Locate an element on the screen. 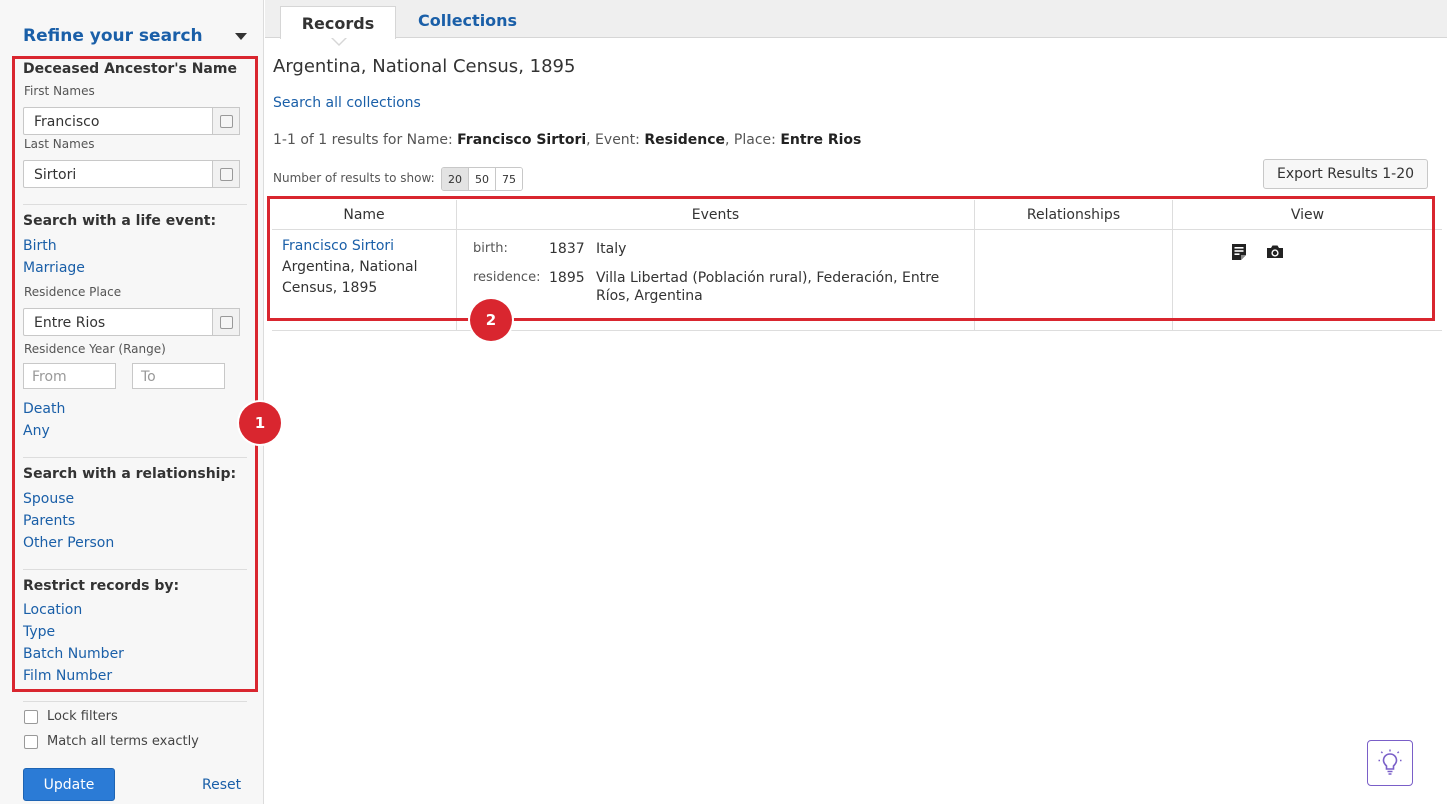  annotation-badge-2: 2 is located at coordinates (491, 320).